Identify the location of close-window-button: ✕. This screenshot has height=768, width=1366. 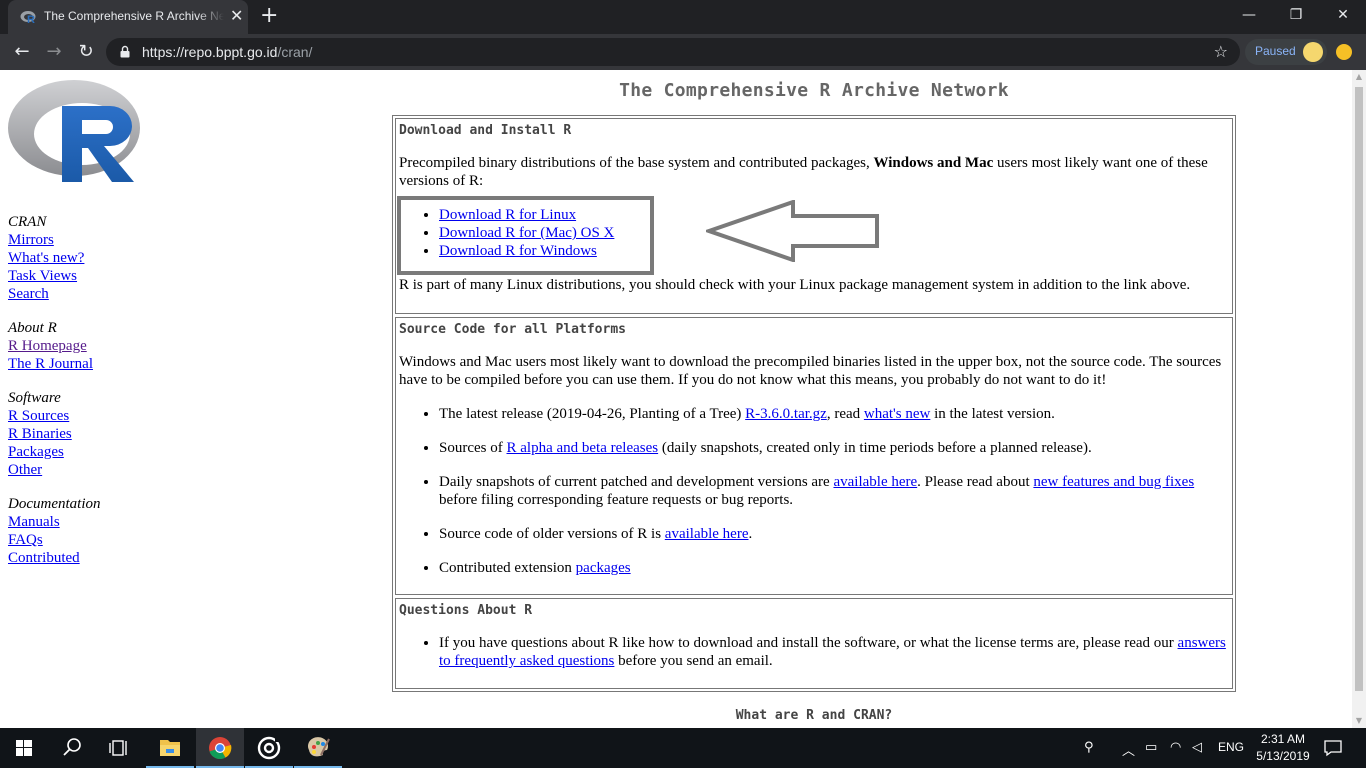
(1343, 16).